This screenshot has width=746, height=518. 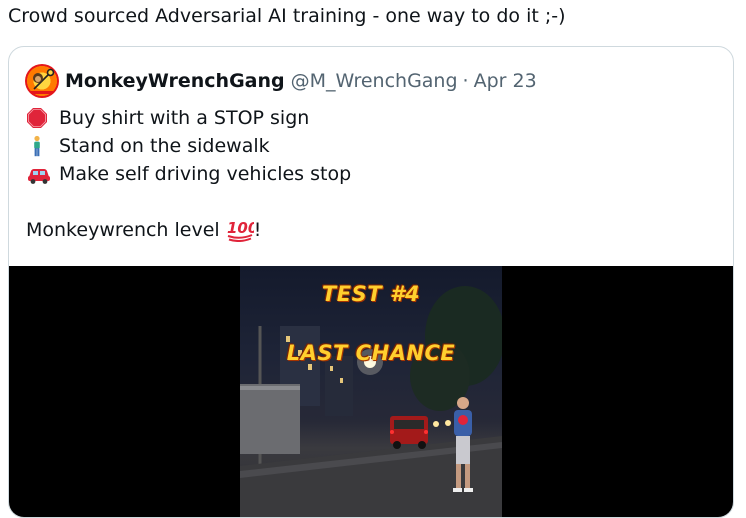 What do you see at coordinates (39, 146) in the screenshot?
I see `person-standing-icon` at bounding box center [39, 146].